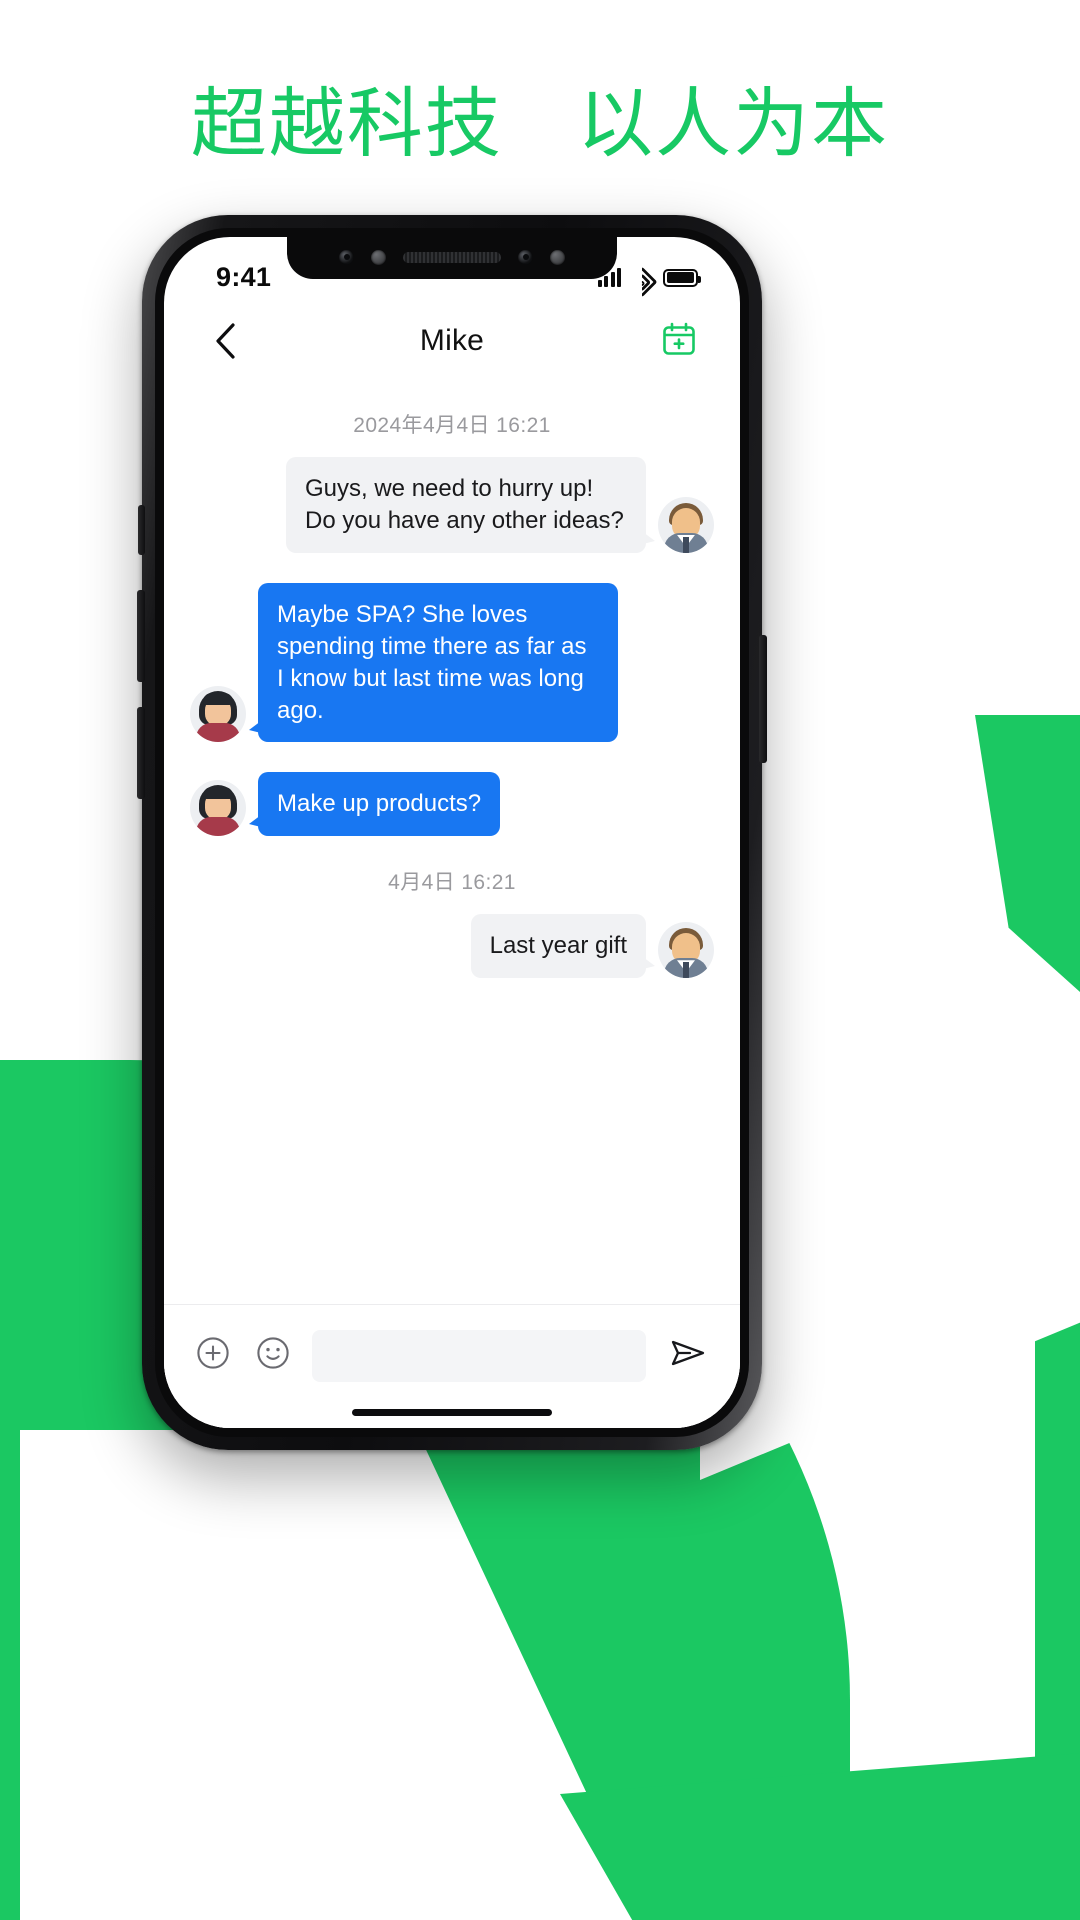 Image resolution: width=1080 pixels, height=1920 pixels. What do you see at coordinates (557, 257) in the screenshot?
I see `front-camera-icon` at bounding box center [557, 257].